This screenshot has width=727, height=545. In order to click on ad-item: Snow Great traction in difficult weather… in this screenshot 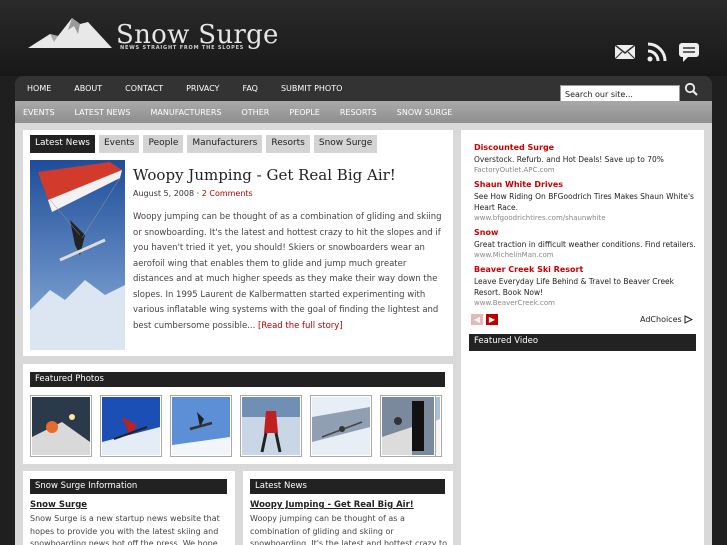, I will do `click(585, 243)`.